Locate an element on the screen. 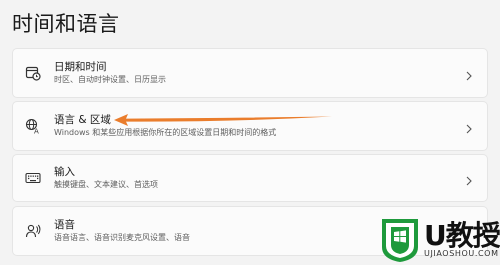 Image resolution: width=500 pixels, height=265 pixels. settings-item-subtitle: 触摸键盘、文本建议、首选项 is located at coordinates (106, 184).